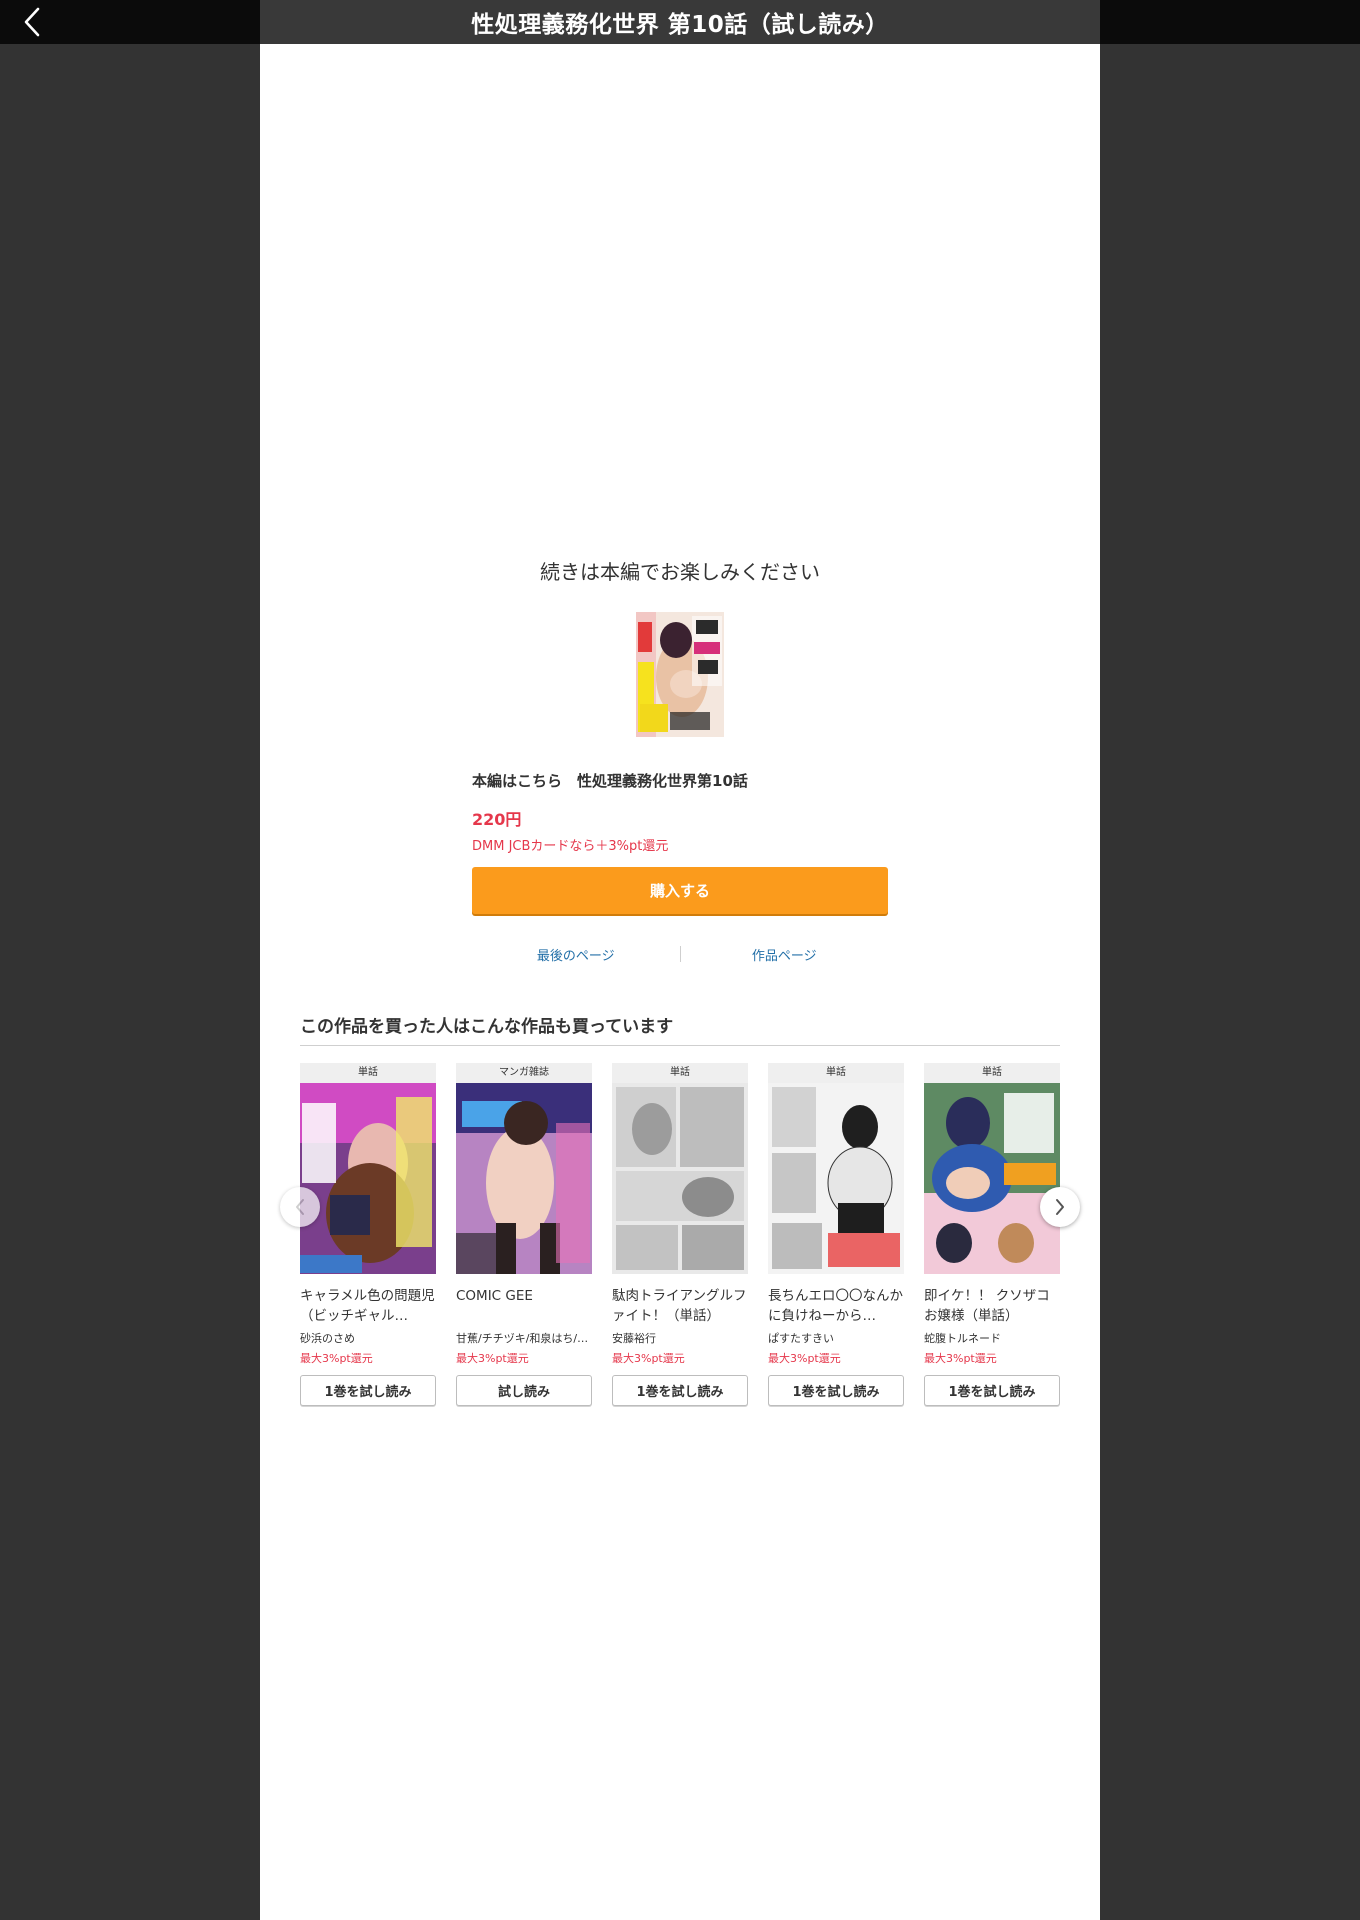 This screenshot has height=1920, width=1360. I want to click on chevron-right-icon, so click(1060, 1207).